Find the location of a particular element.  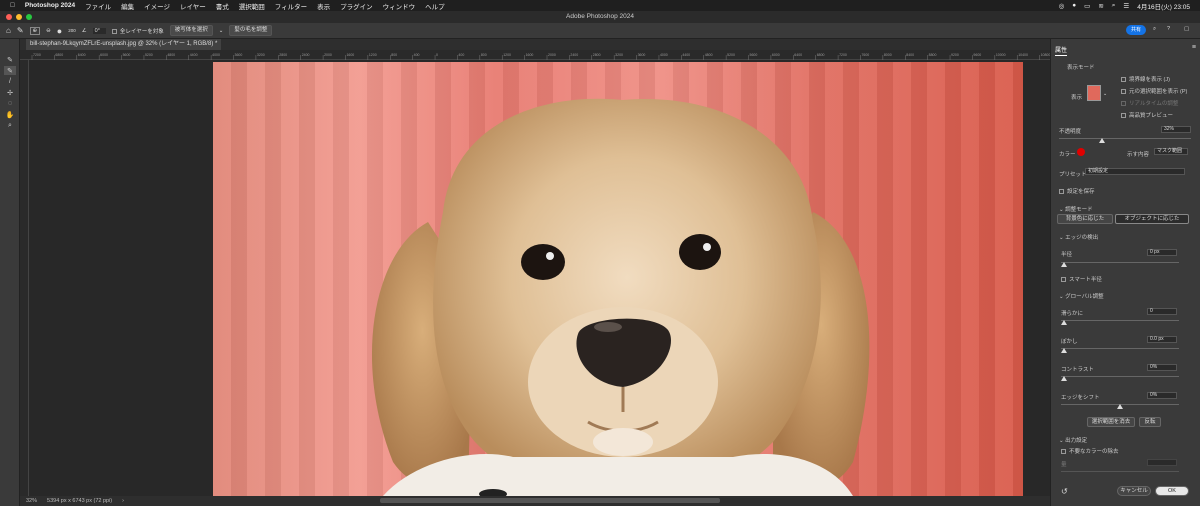

object-aware-button: オブジェクトに応じた is located at coordinates (1152, 219).